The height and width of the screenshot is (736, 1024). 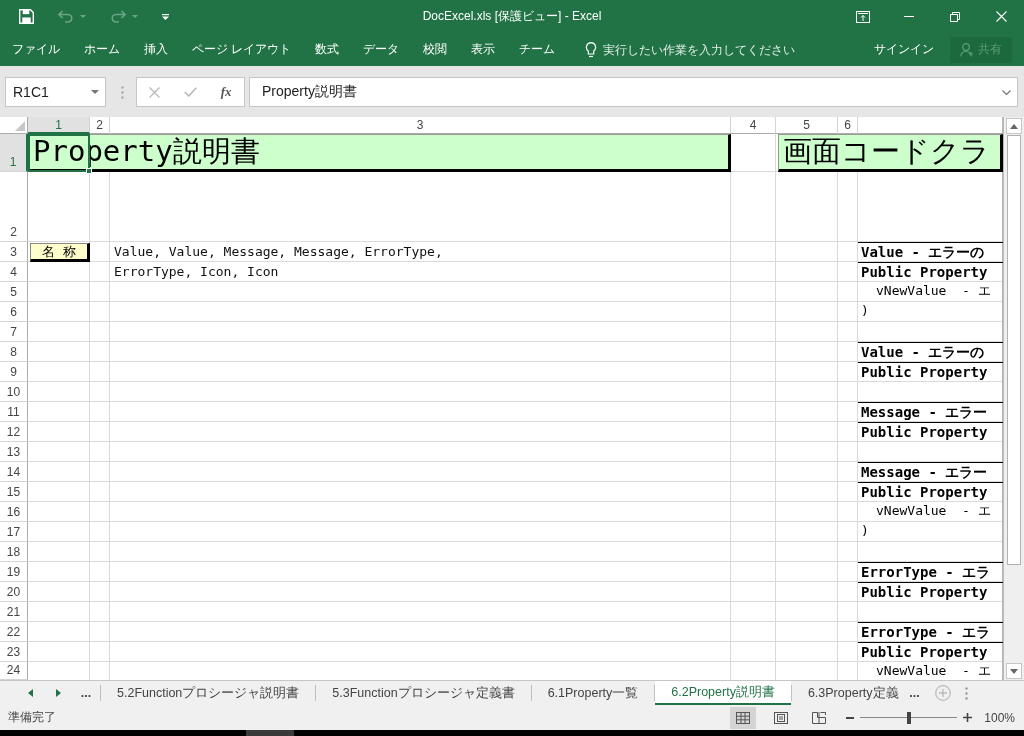 What do you see at coordinates (781, 717) in the screenshot?
I see `page-layout-icon` at bounding box center [781, 717].